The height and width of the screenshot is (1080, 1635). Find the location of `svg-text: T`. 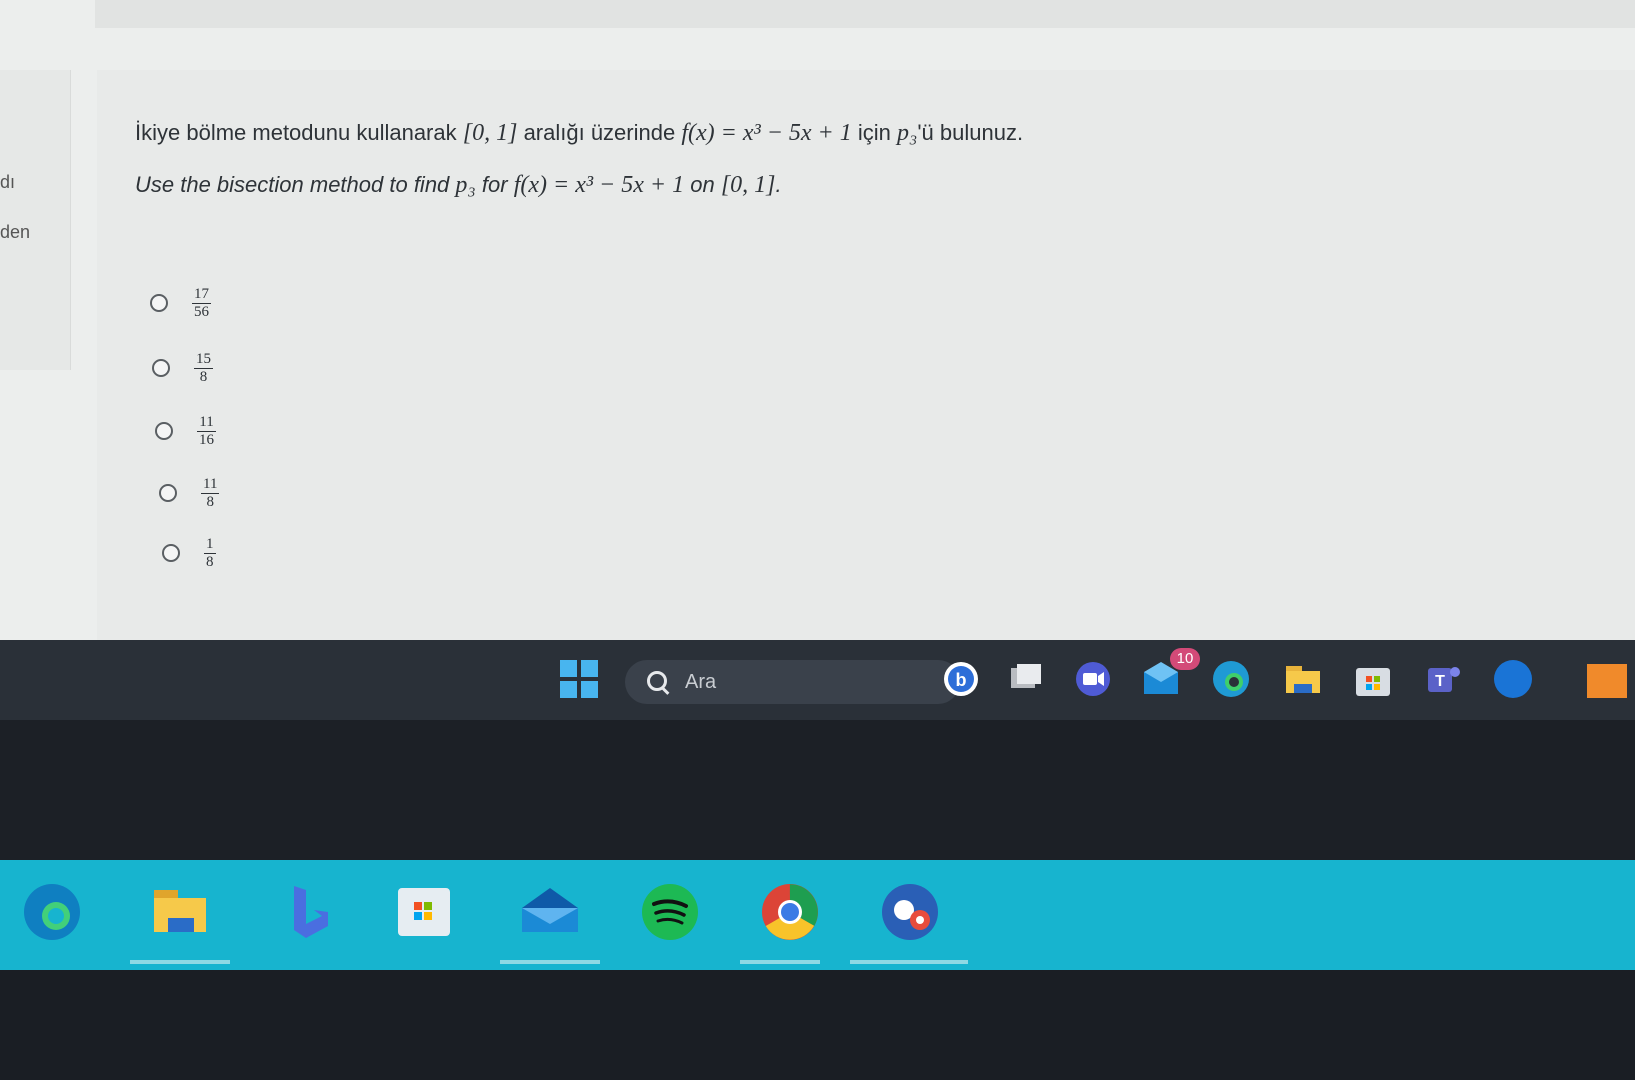

svg-text: T is located at coordinates (1440, 681).